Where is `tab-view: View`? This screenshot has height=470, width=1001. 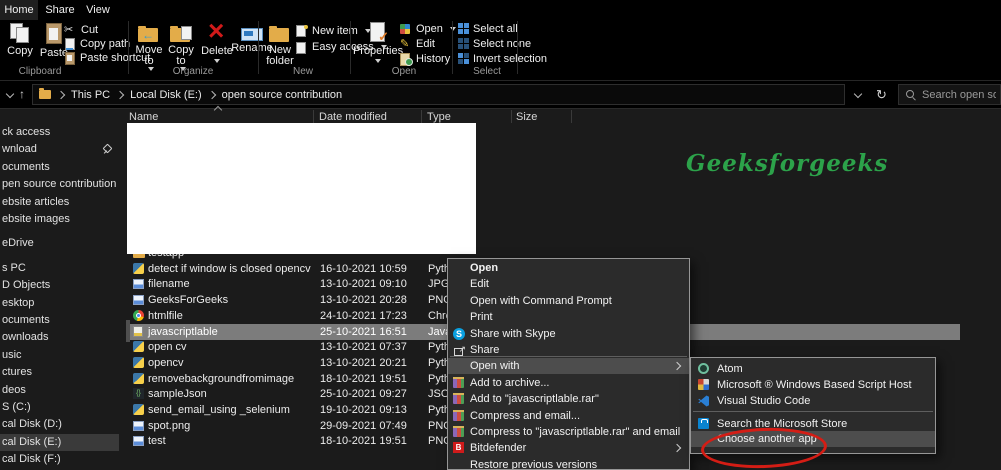 tab-view: View is located at coordinates (98, 10).